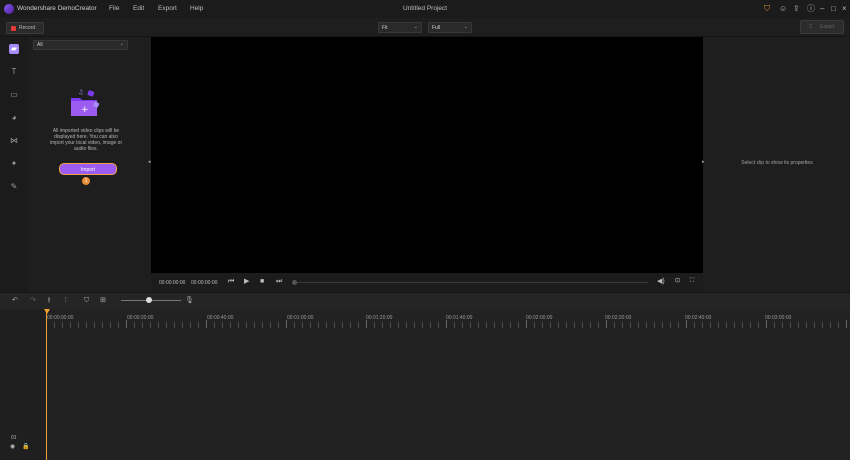 Image resolution: width=850 pixels, height=460 pixels. What do you see at coordinates (677, 281) in the screenshot?
I see `screenshot-icon: ⊡` at bounding box center [677, 281].